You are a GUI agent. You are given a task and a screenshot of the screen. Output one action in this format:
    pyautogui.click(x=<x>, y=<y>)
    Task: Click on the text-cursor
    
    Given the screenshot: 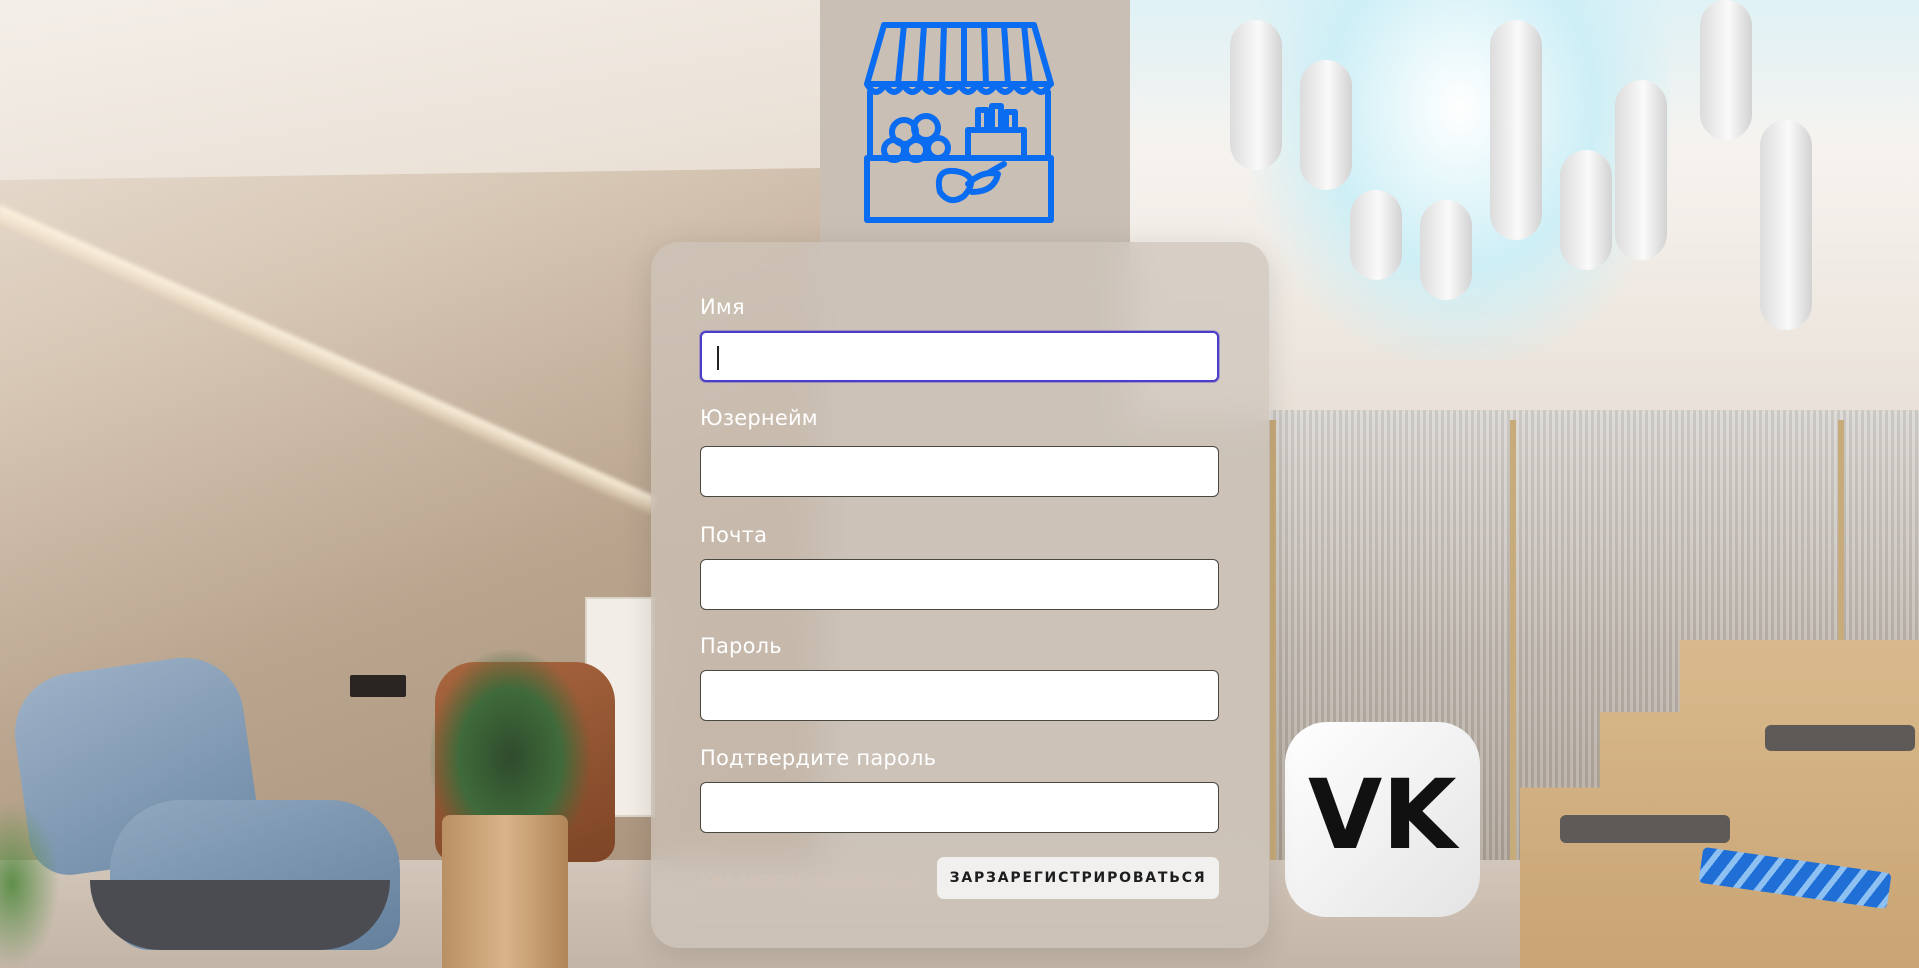 What is the action you would take?
    pyautogui.click(x=718, y=358)
    